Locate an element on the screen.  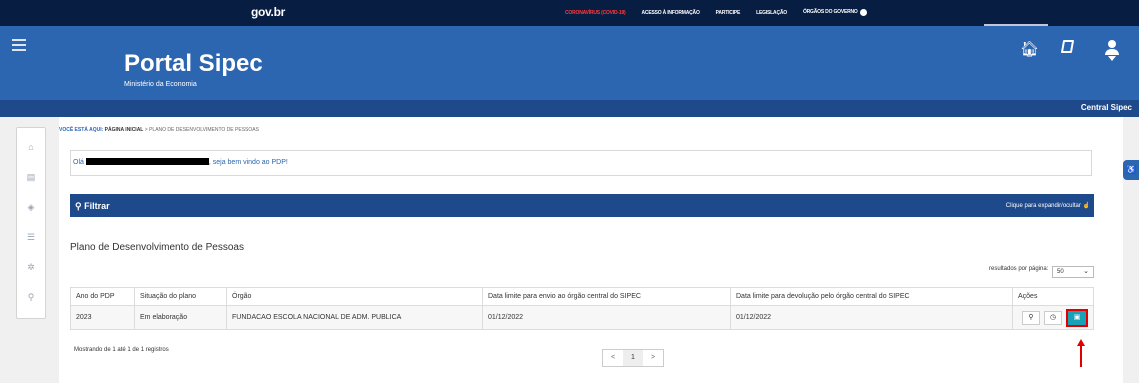
central-sipec-bar: Central Sipec is located at coordinates (569, 108).